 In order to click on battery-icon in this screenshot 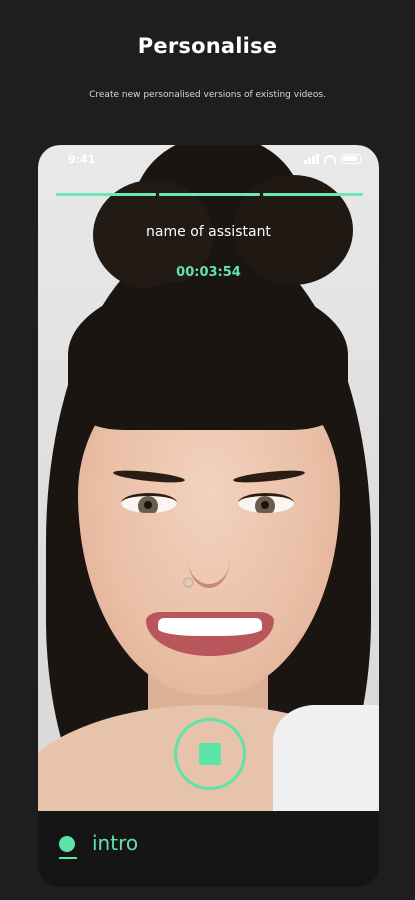, I will do `click(351, 159)`.